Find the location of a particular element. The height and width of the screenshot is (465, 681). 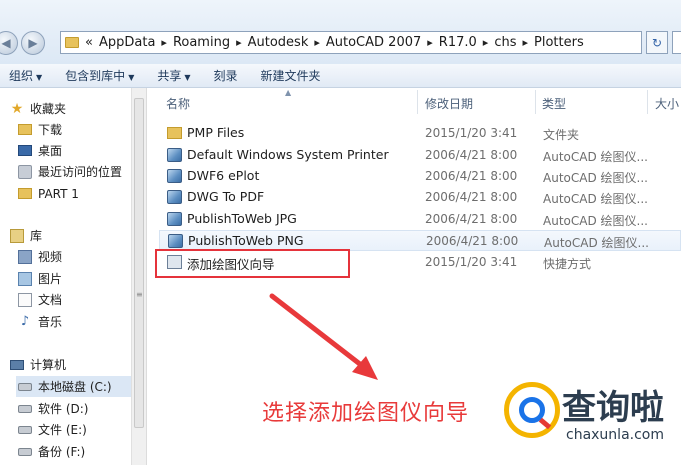

watermark-logo-icon is located at coordinates (532, 410).